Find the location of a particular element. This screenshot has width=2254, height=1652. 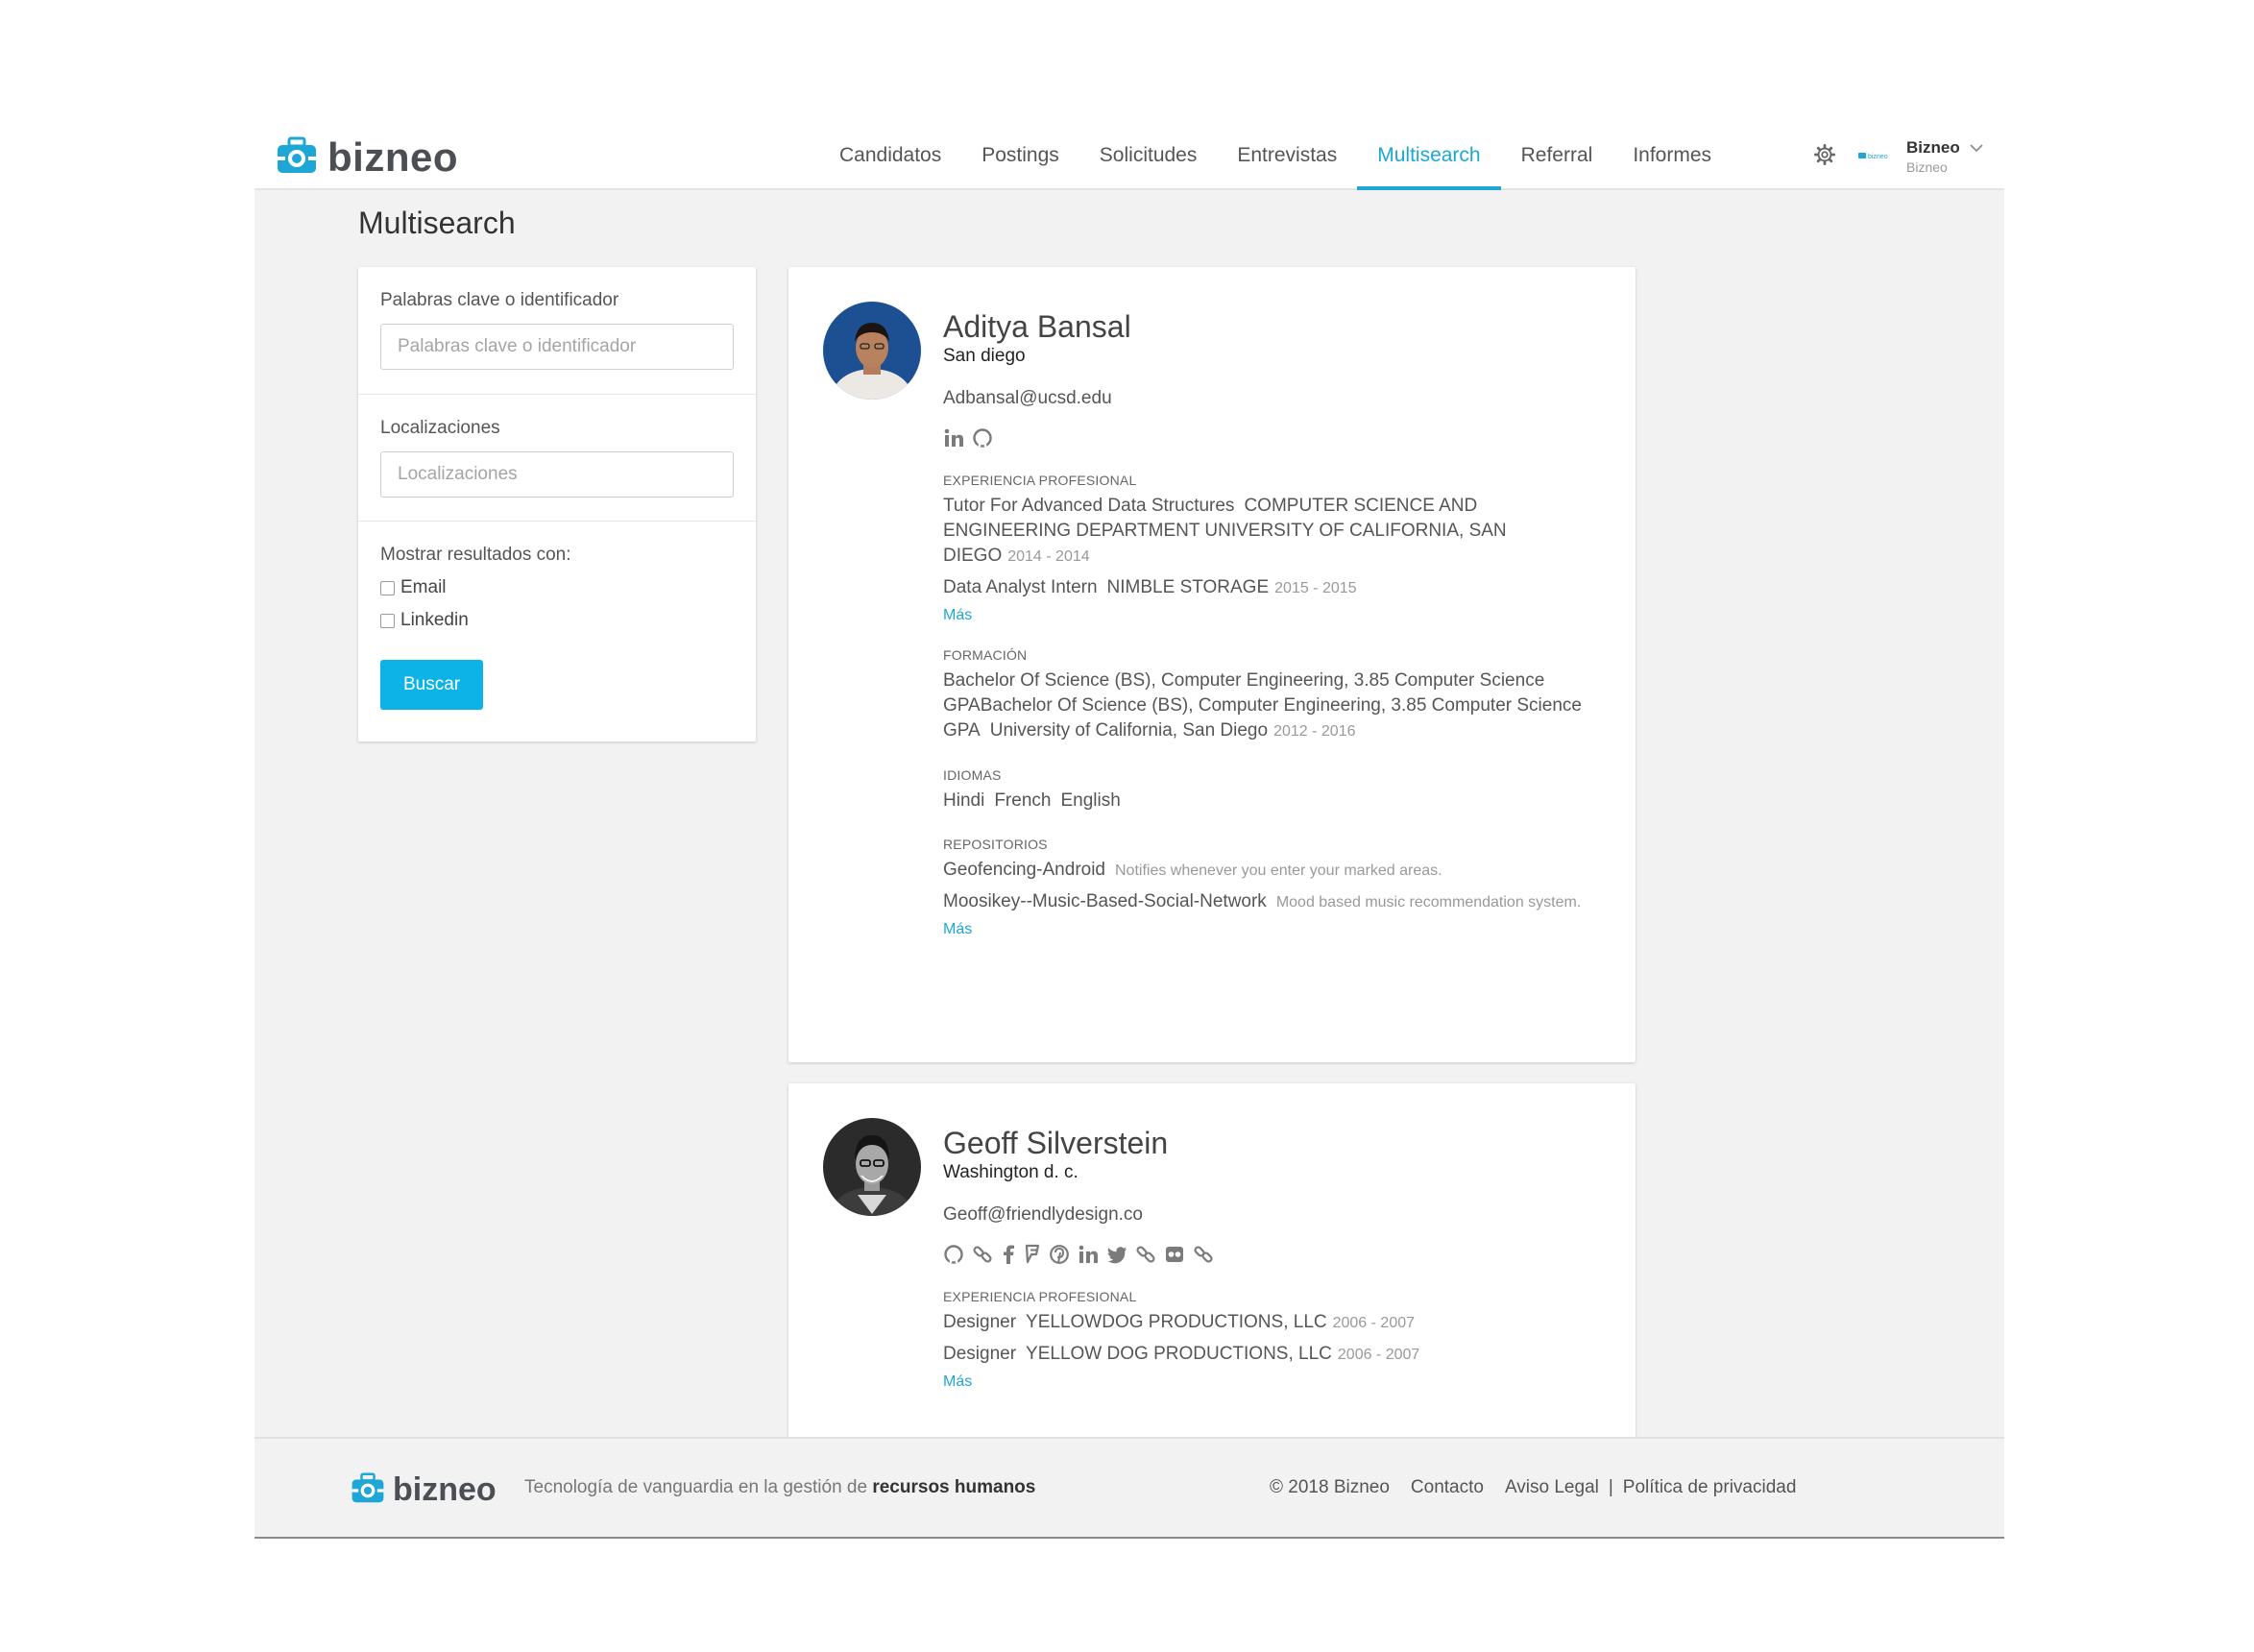

candidate-name: Geoff Silverstein is located at coordinates (1274, 1143).